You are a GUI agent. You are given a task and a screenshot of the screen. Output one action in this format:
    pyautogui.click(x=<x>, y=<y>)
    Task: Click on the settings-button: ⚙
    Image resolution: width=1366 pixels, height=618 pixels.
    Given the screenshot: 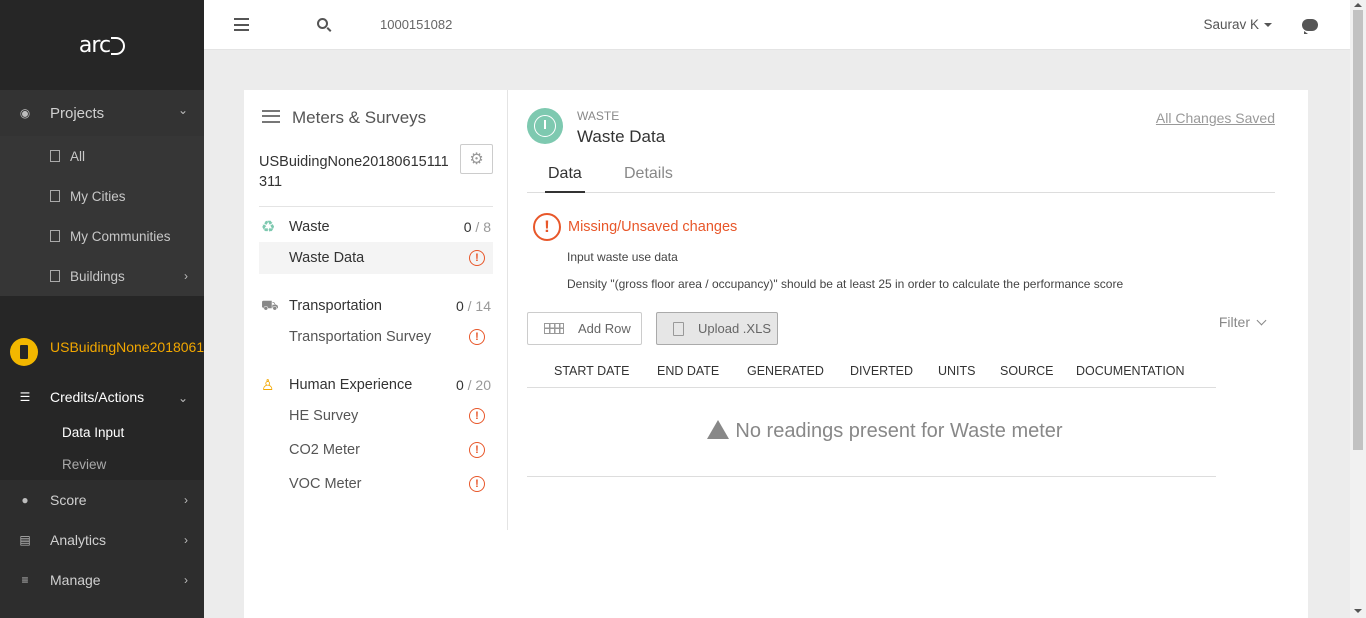 What is the action you would take?
    pyautogui.click(x=476, y=159)
    